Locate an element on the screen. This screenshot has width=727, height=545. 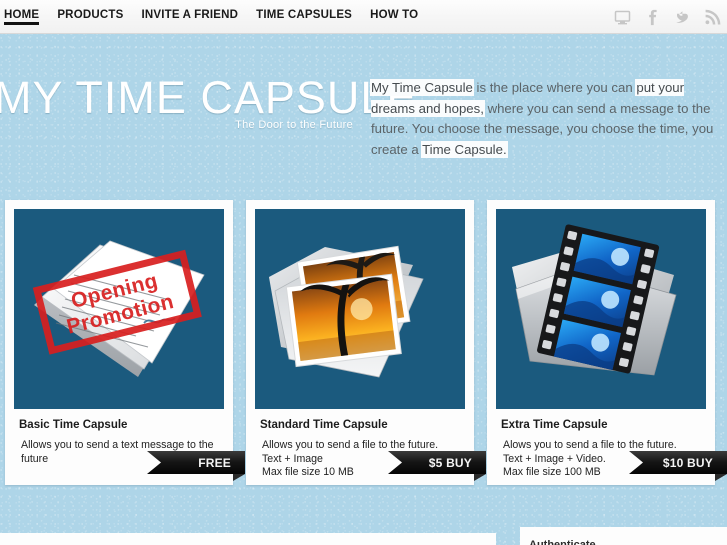
intro-highlight-brand: My Time Capsule is located at coordinates (422, 87).